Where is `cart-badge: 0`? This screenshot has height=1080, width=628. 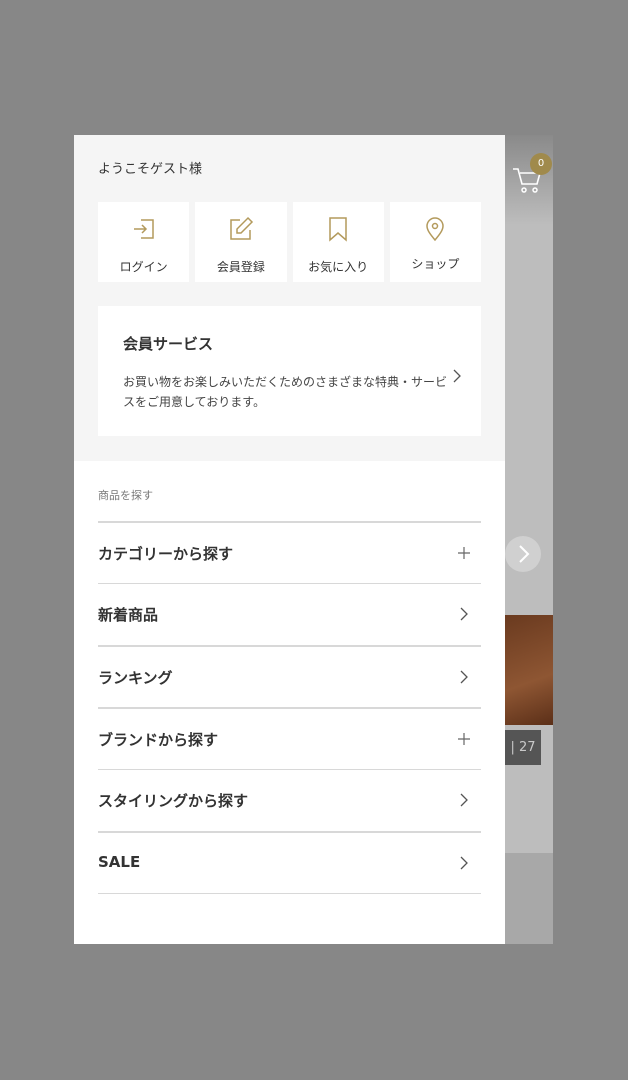
cart-badge: 0 is located at coordinates (541, 164).